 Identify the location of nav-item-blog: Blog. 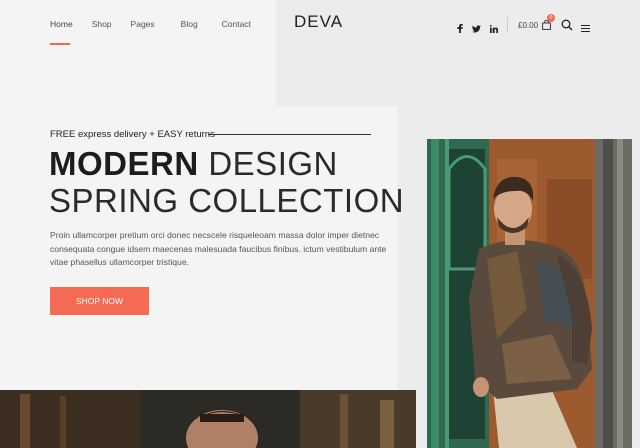
(189, 24).